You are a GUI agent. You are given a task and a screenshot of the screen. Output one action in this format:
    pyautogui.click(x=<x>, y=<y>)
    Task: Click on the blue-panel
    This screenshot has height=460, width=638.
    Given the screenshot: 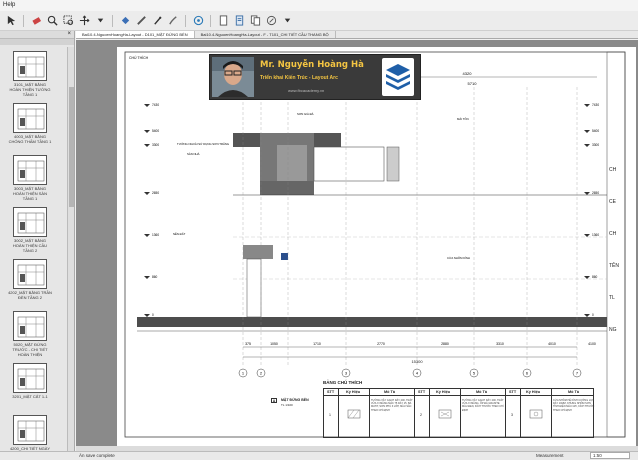 What is the action you would take?
    pyautogui.click(x=284, y=256)
    